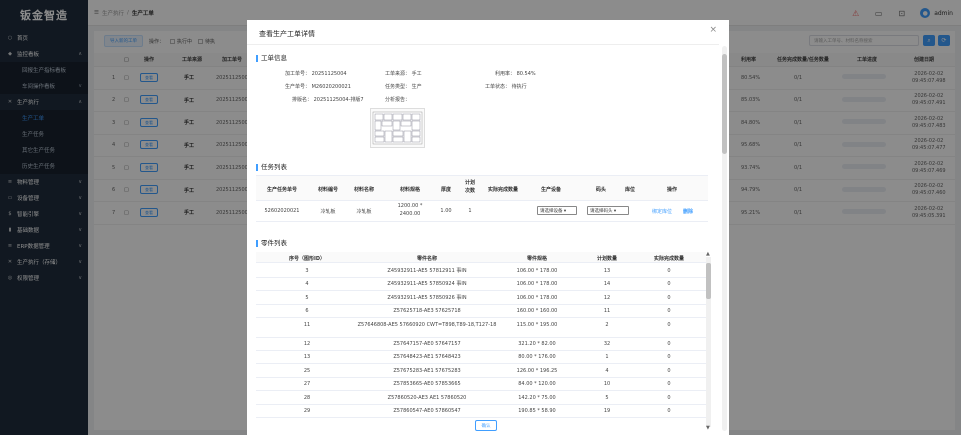 This screenshot has height=435, width=961. I want to click on part-name: Z57853665-AE0 57853665, so click(427, 384).